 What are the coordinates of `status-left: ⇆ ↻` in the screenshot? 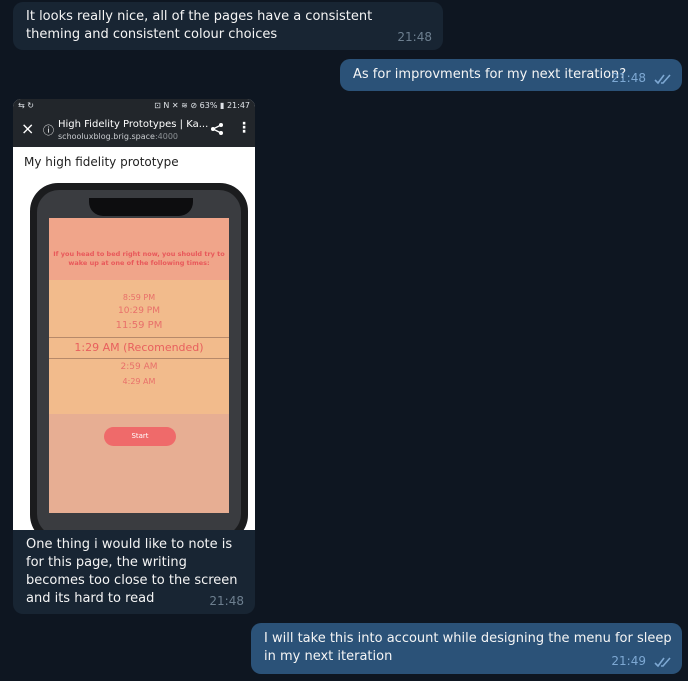 It's located at (26, 105).